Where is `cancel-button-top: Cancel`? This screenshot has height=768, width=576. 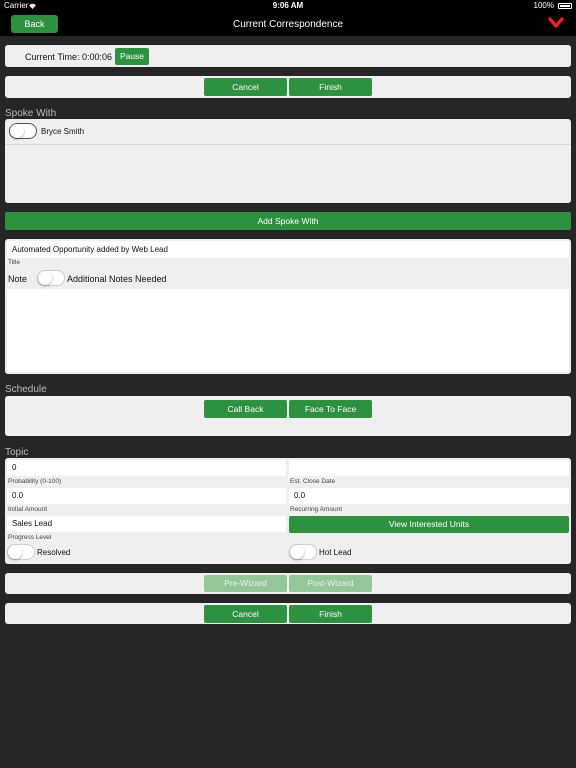
cancel-button-top: Cancel is located at coordinates (245, 87).